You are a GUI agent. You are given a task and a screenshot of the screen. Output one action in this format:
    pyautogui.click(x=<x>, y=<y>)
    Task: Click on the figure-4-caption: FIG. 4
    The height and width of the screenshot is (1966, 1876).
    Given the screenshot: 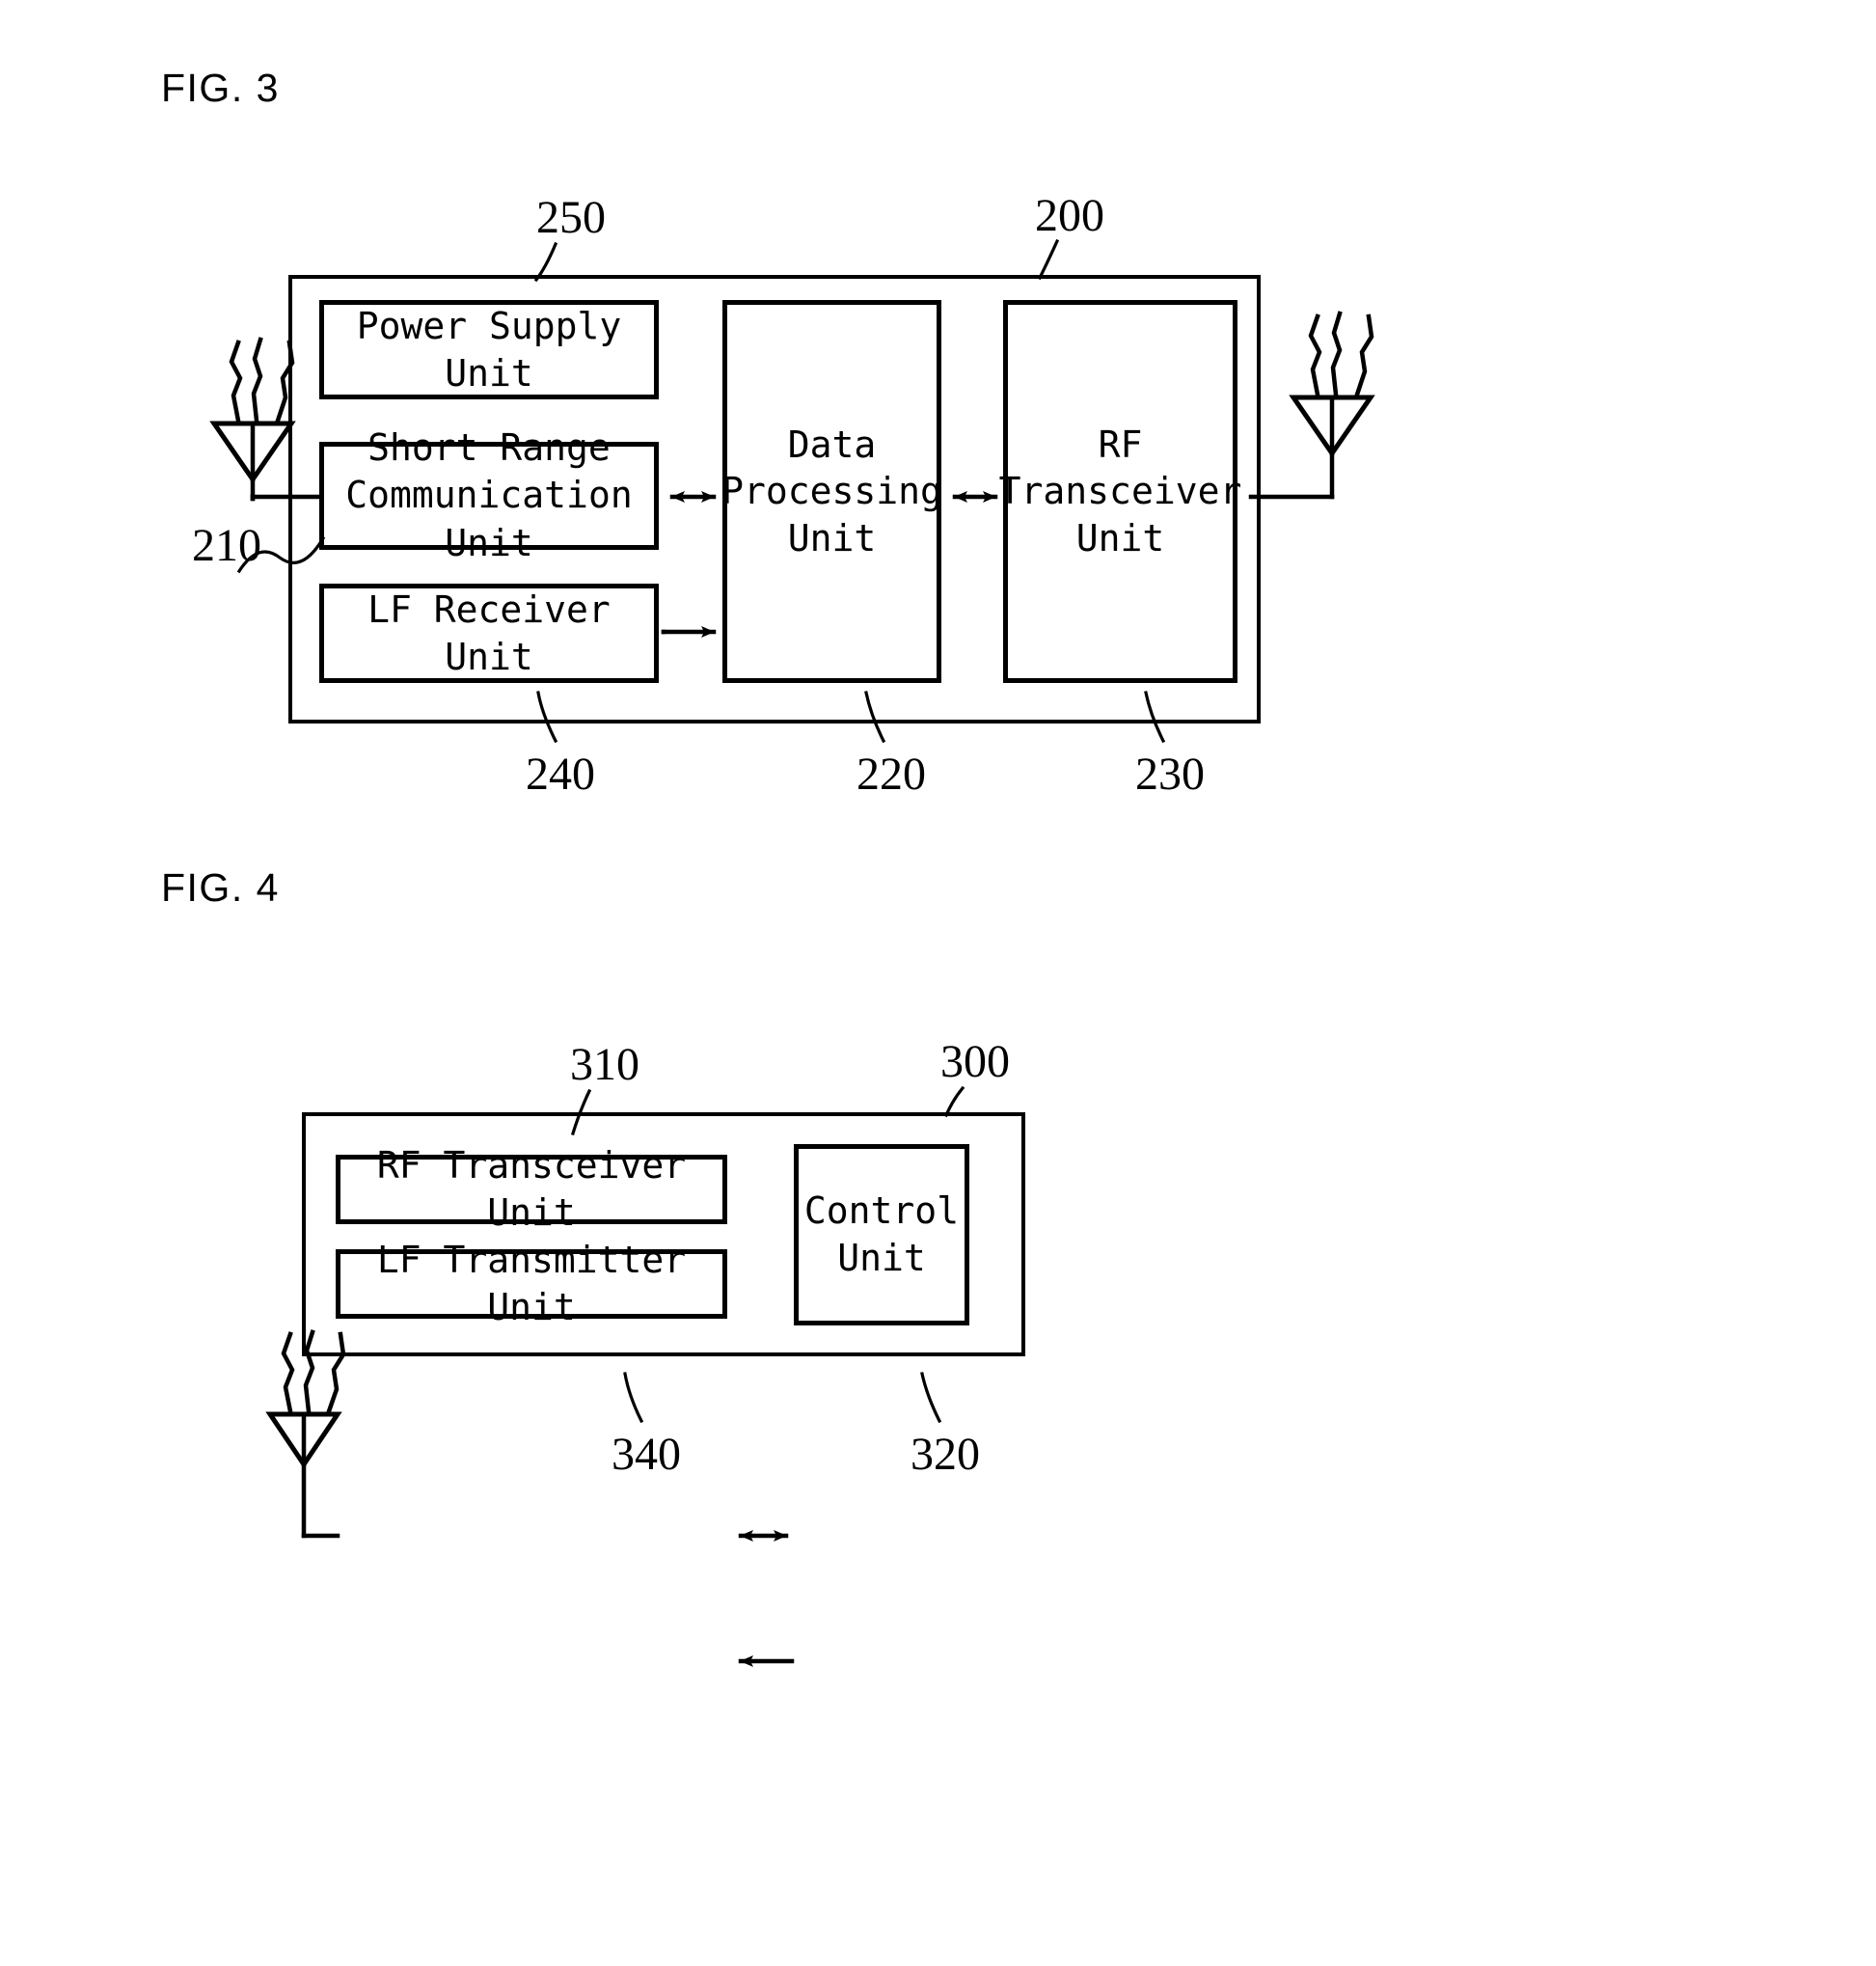 What is the action you would take?
    pyautogui.click(x=220, y=888)
    